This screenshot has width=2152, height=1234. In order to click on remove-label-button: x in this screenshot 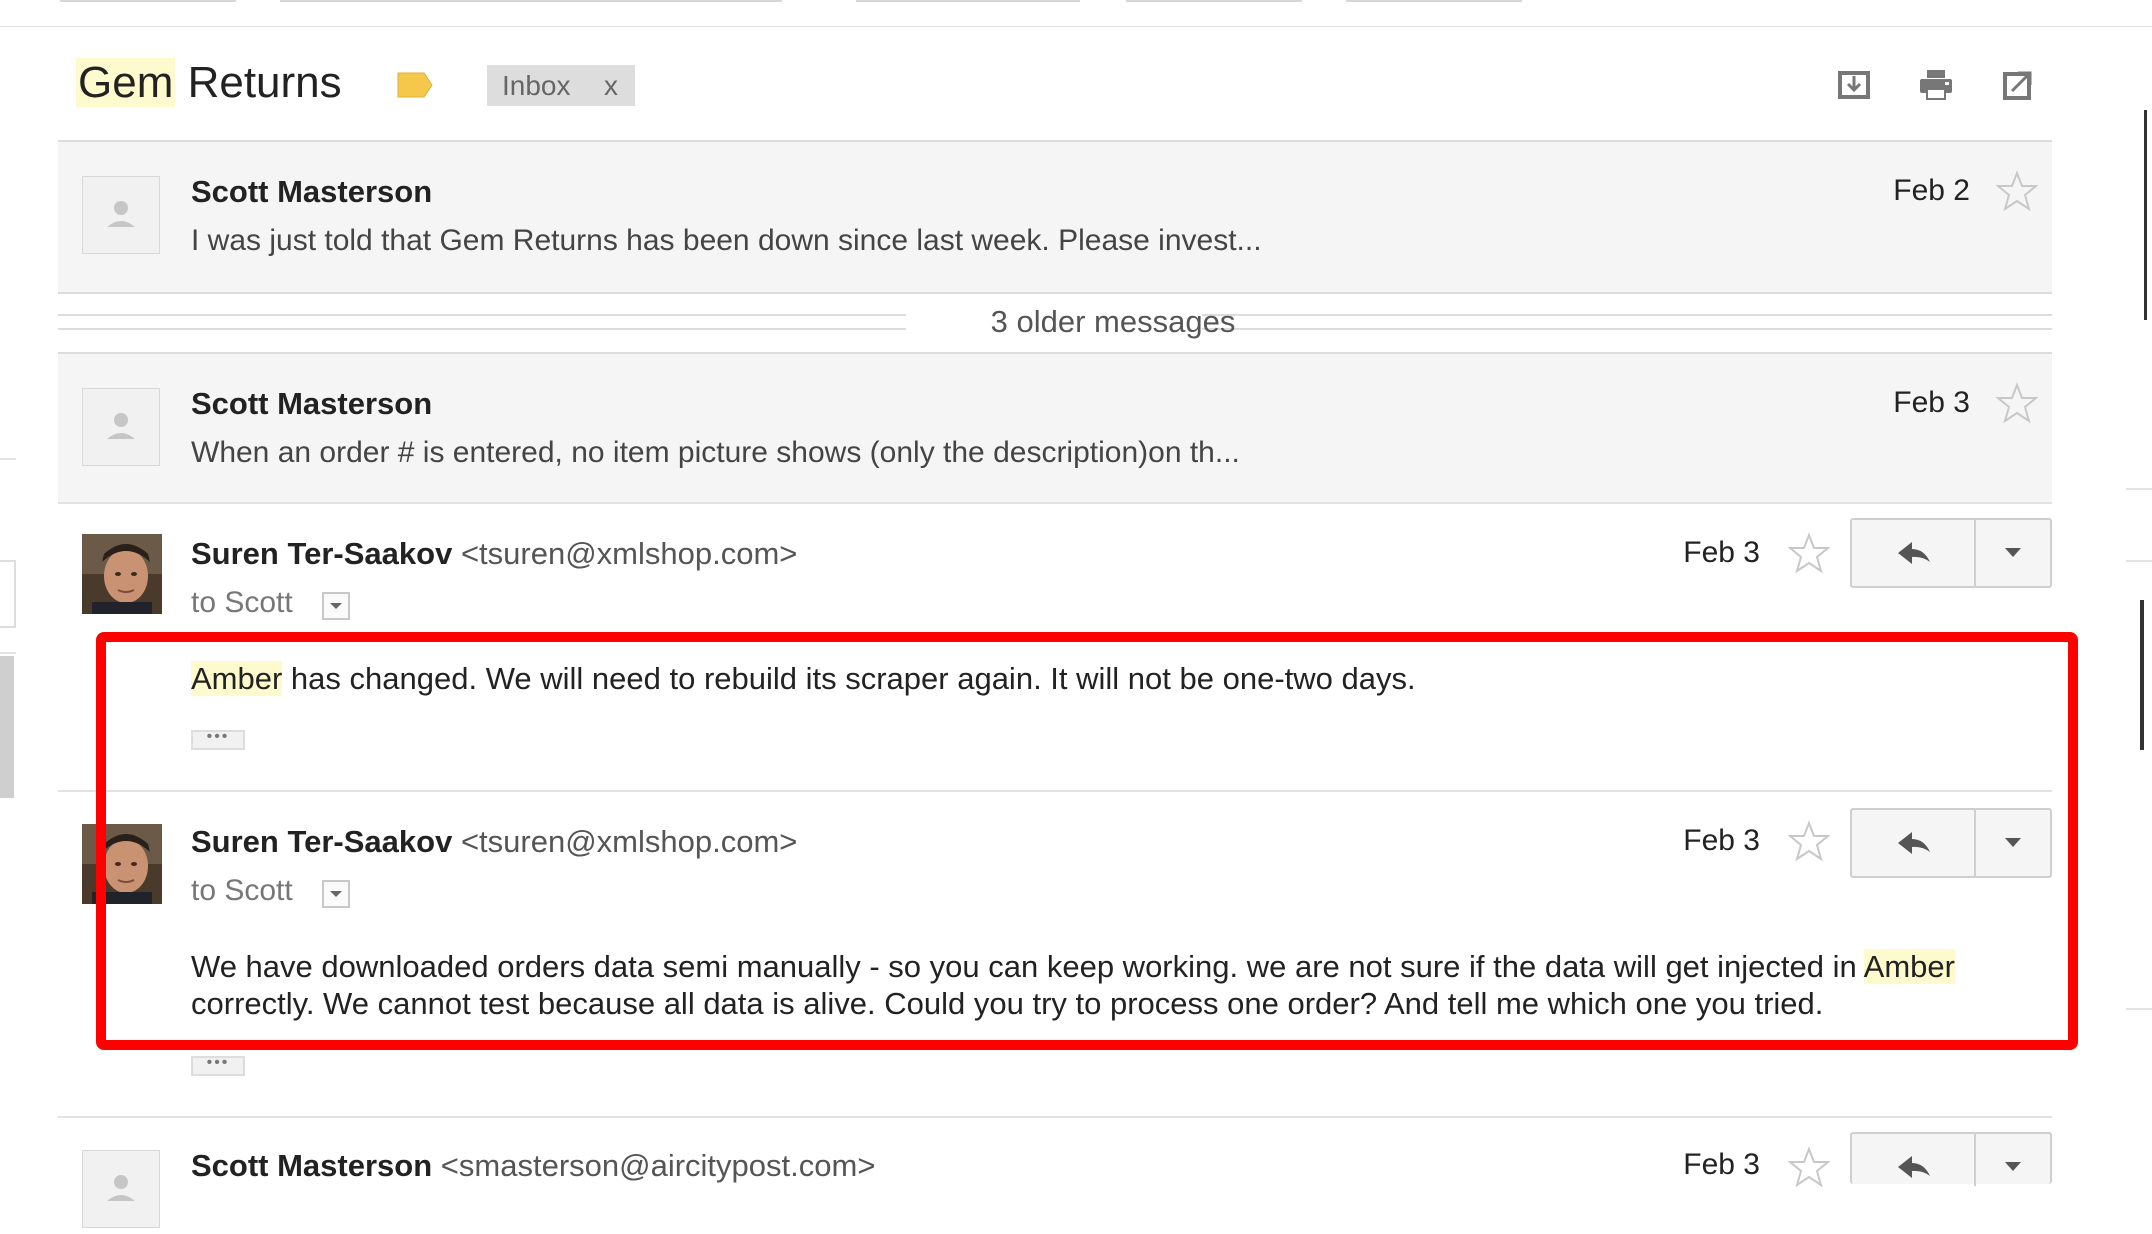, I will do `click(611, 85)`.